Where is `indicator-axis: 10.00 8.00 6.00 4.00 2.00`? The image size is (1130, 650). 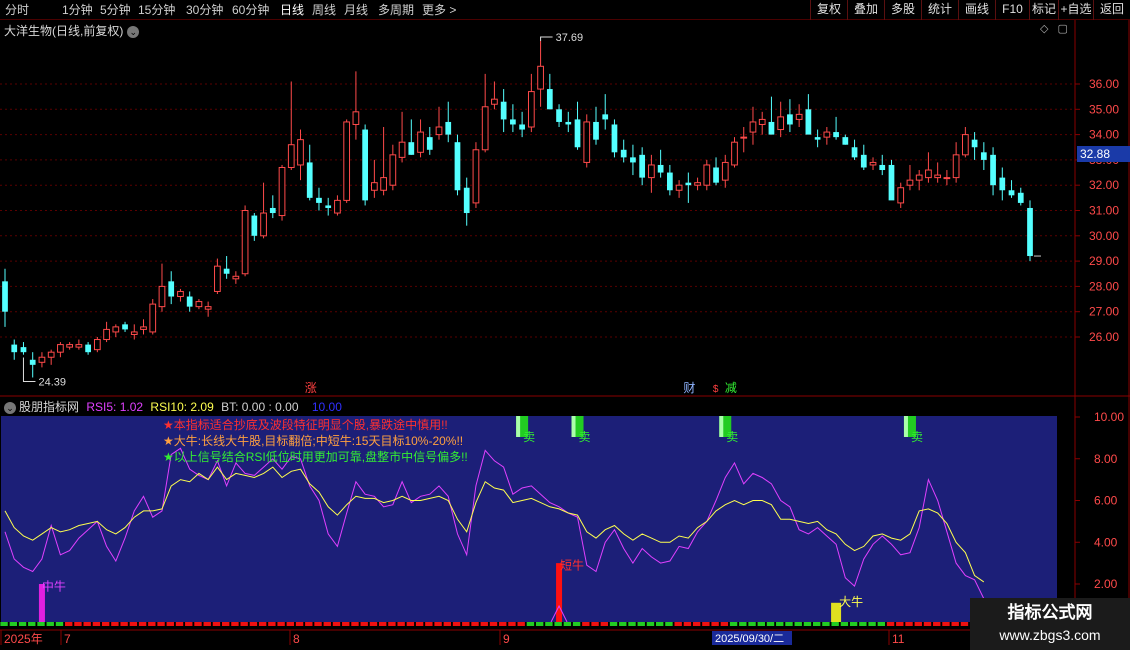 indicator-axis: 10.00 8.00 6.00 4.00 2.00 is located at coordinates (1099, 500).